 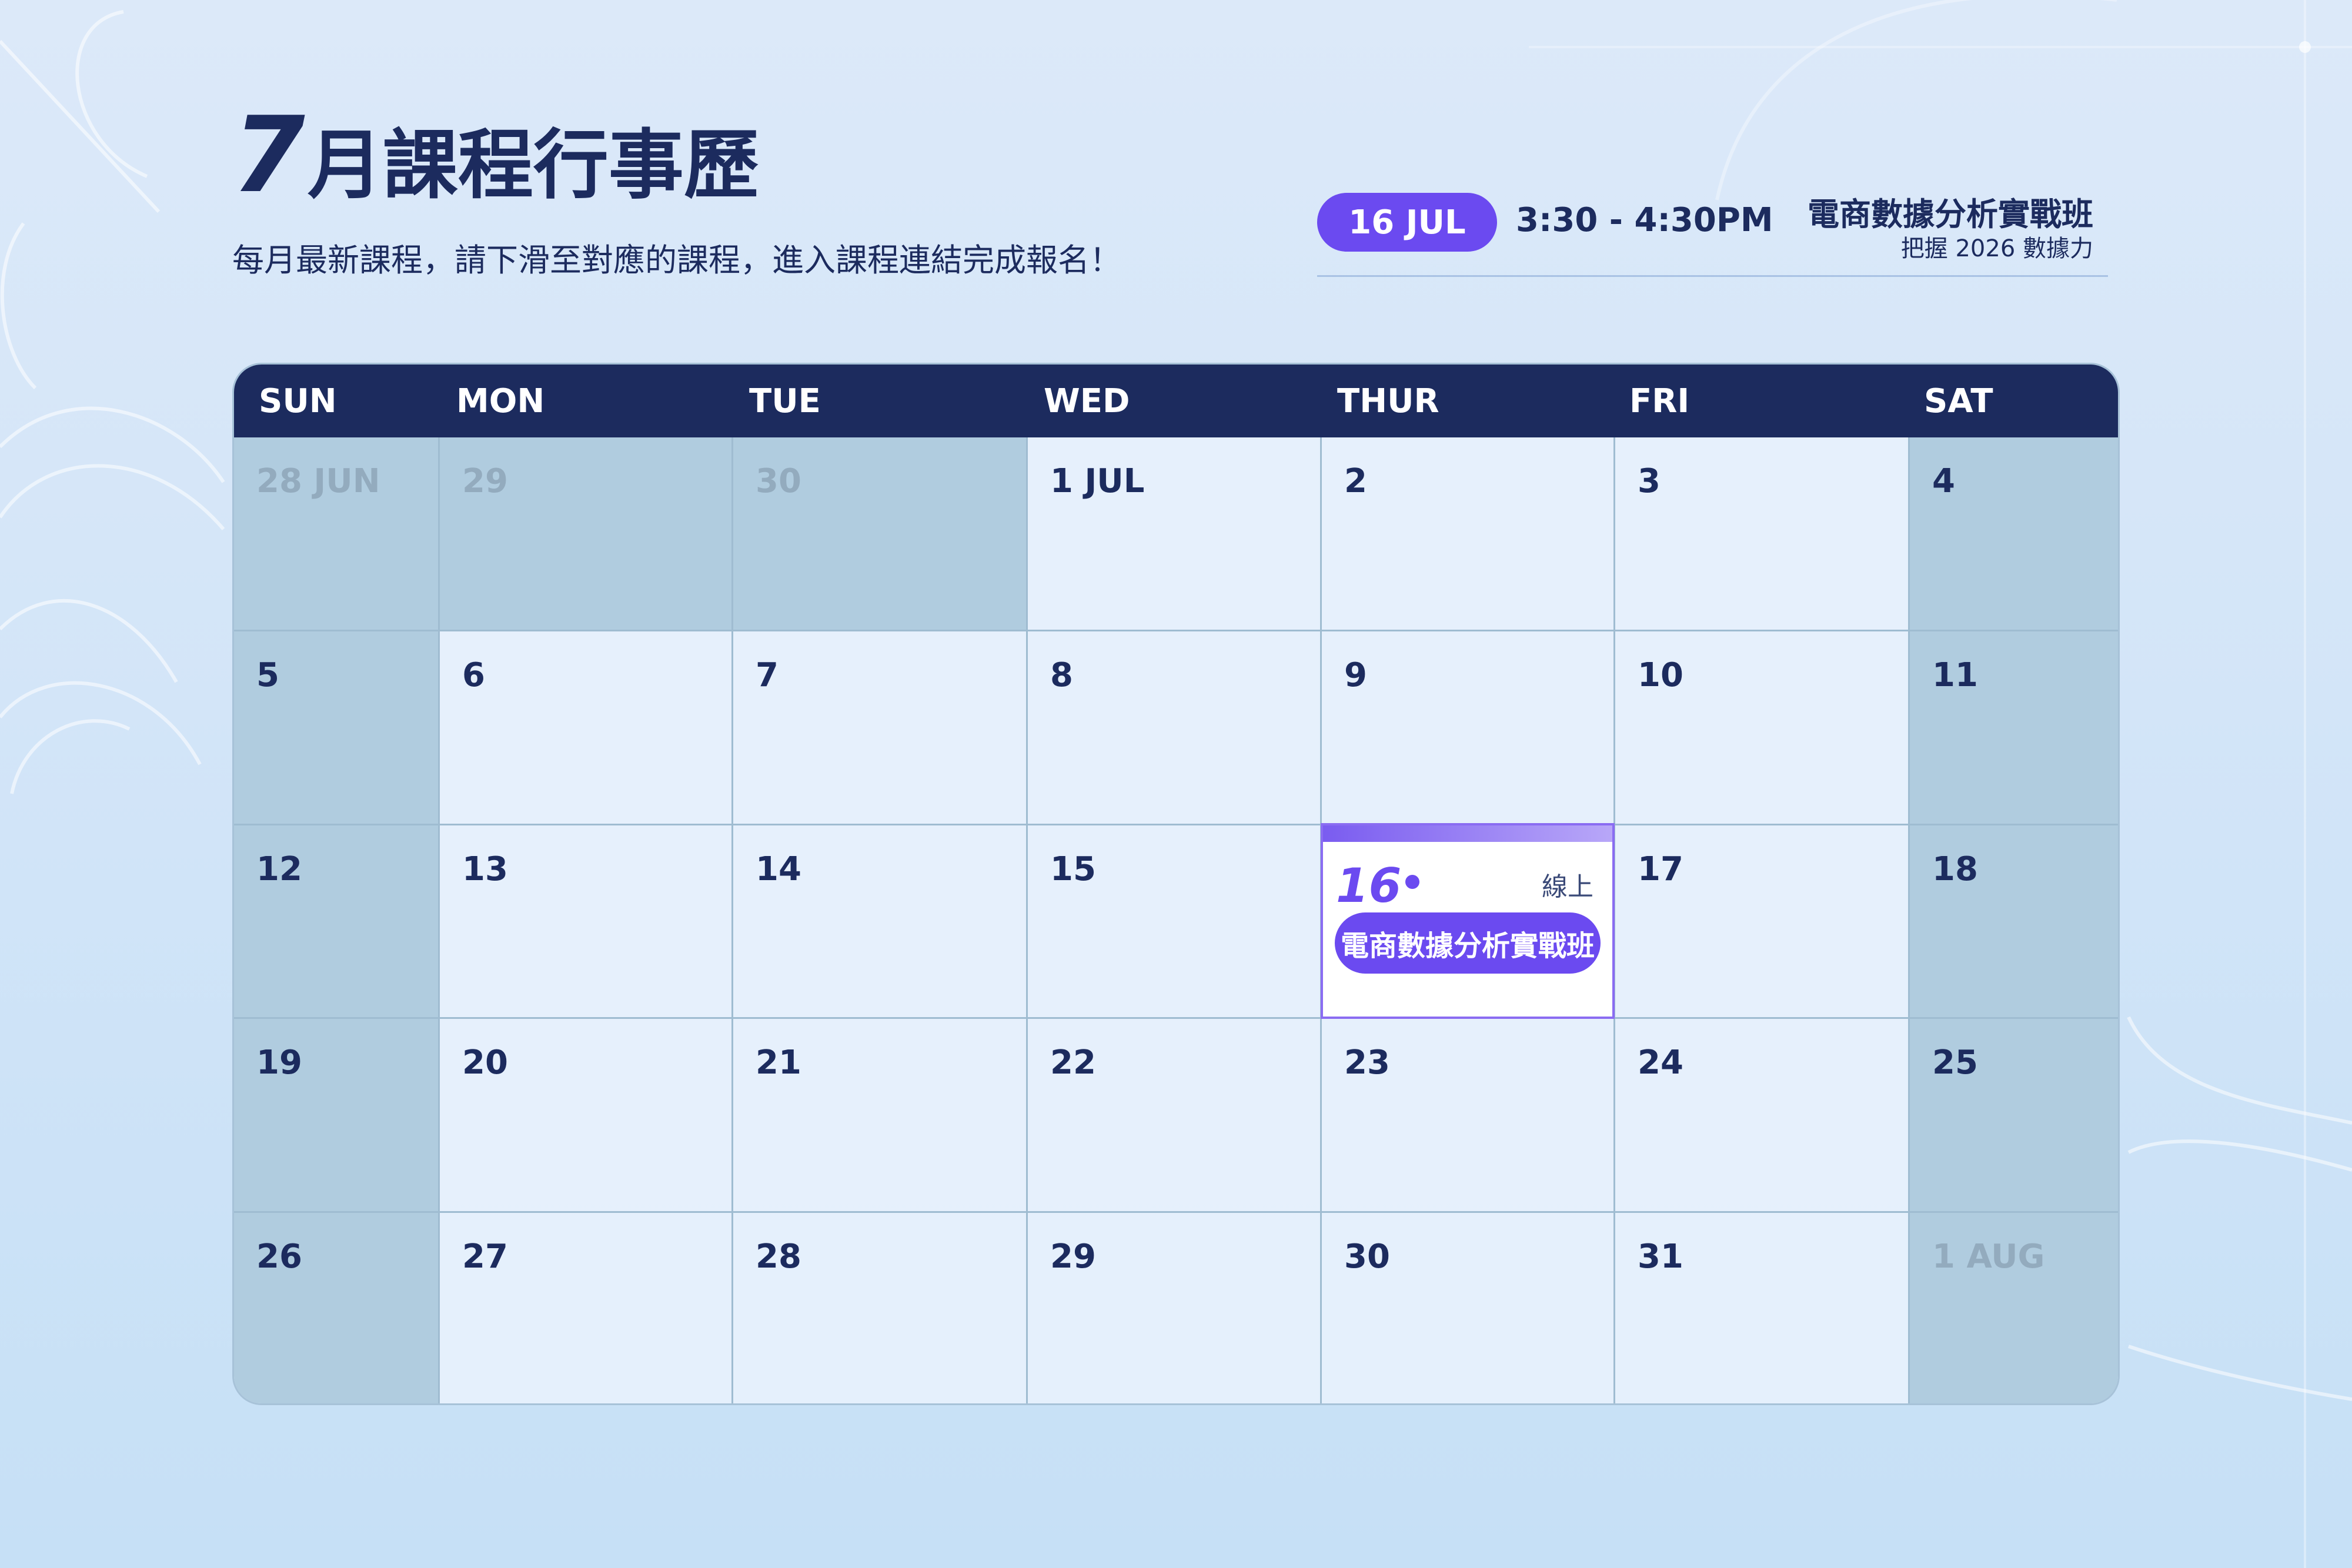 I want to click on calendar-cell: 19, so click(x=337, y=1116).